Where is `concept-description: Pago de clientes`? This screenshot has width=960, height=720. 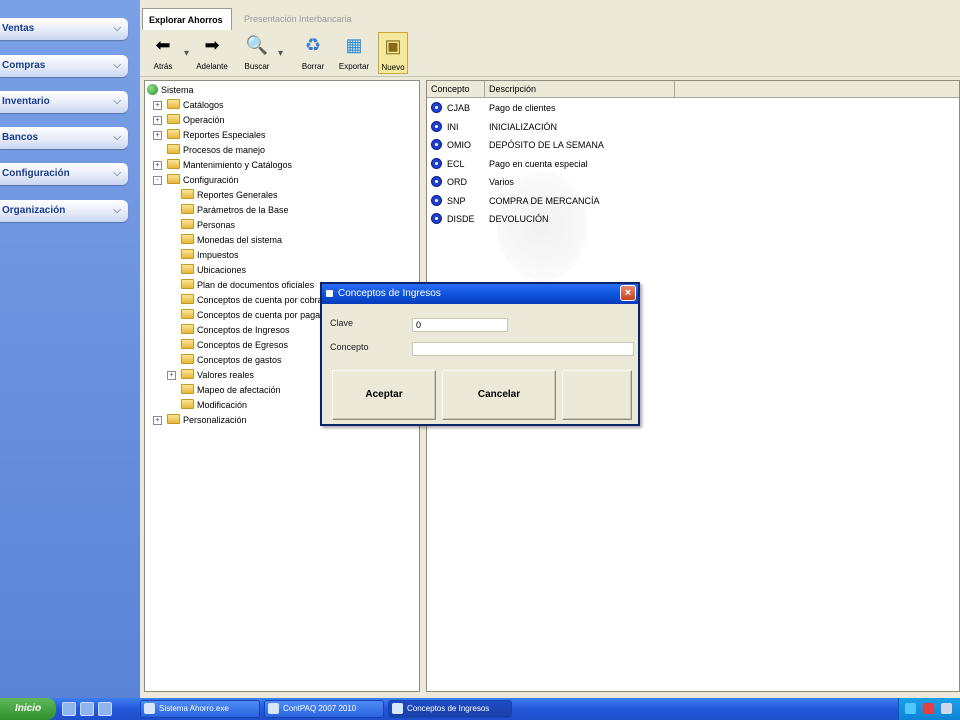 concept-description: Pago de clientes is located at coordinates (522, 108).